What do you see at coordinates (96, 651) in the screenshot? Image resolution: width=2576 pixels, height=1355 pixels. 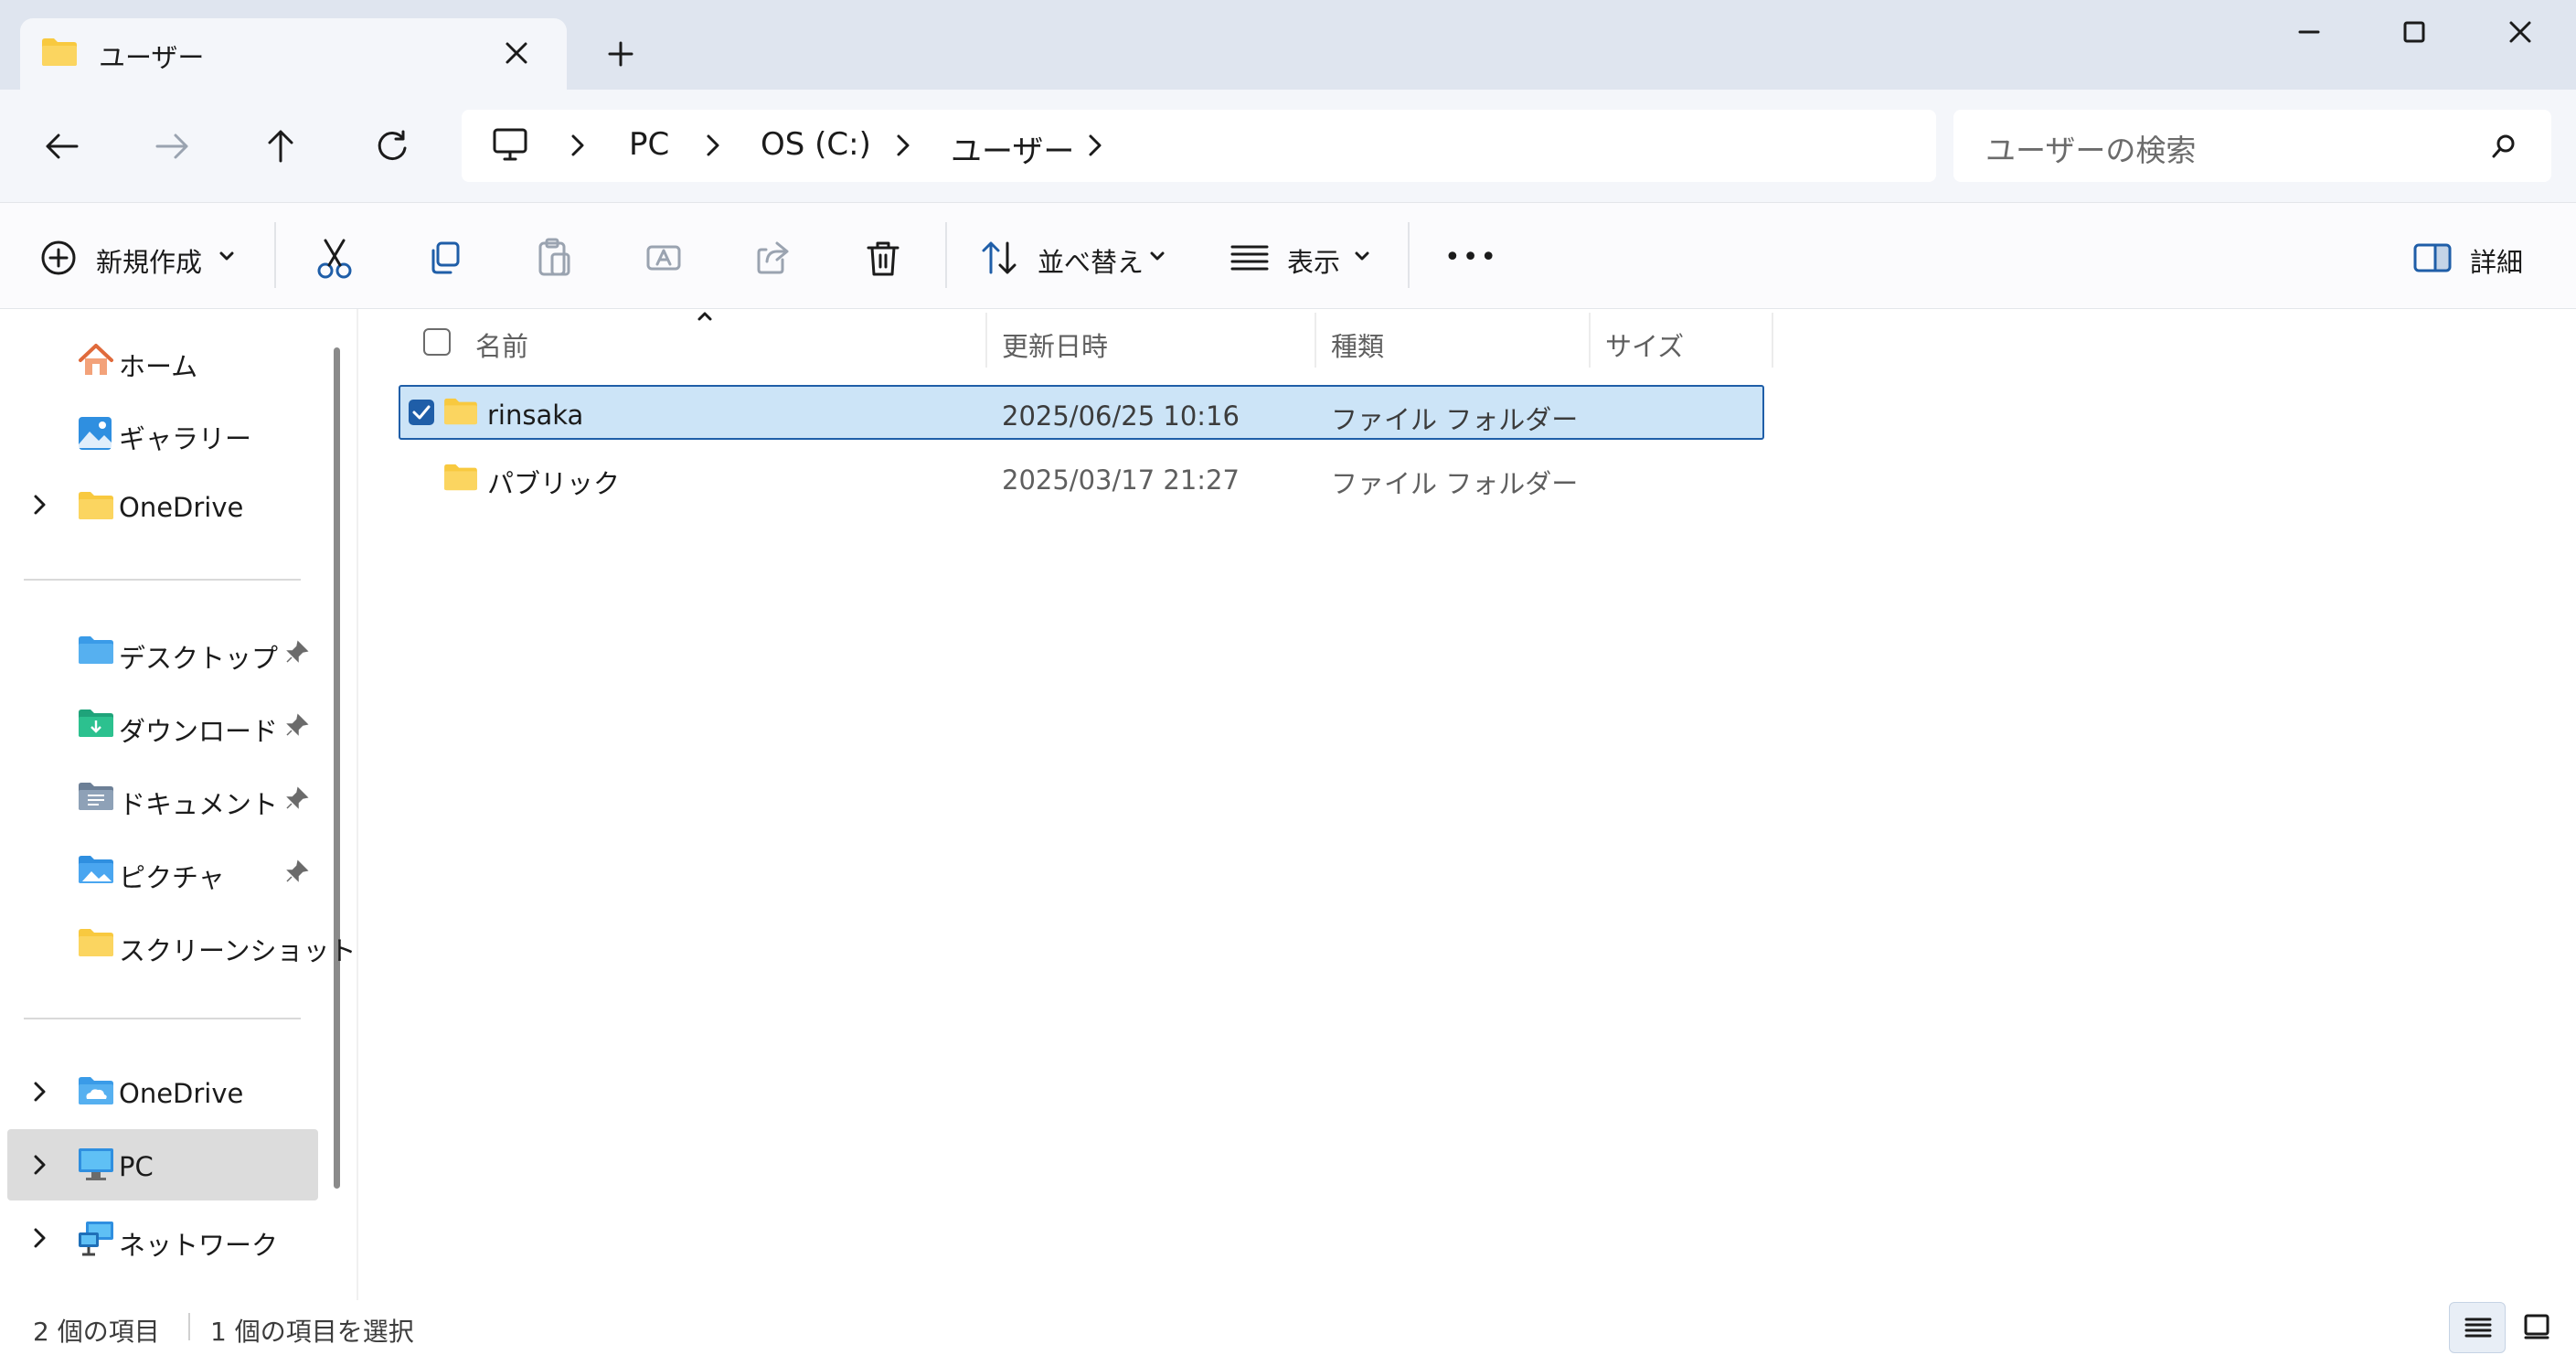 I see `desktop-icon` at bounding box center [96, 651].